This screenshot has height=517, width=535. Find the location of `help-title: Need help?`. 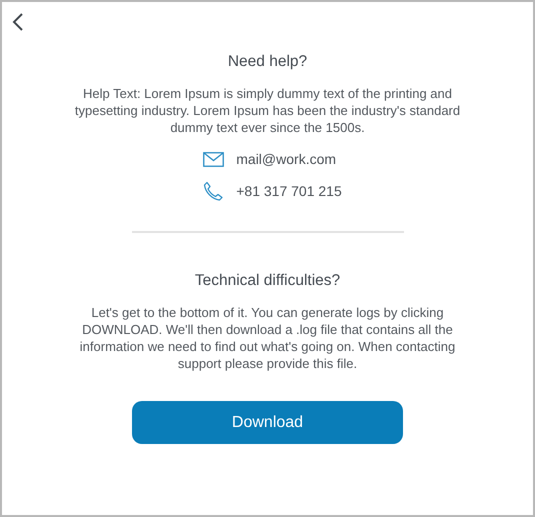

help-title: Need help? is located at coordinates (268, 62).